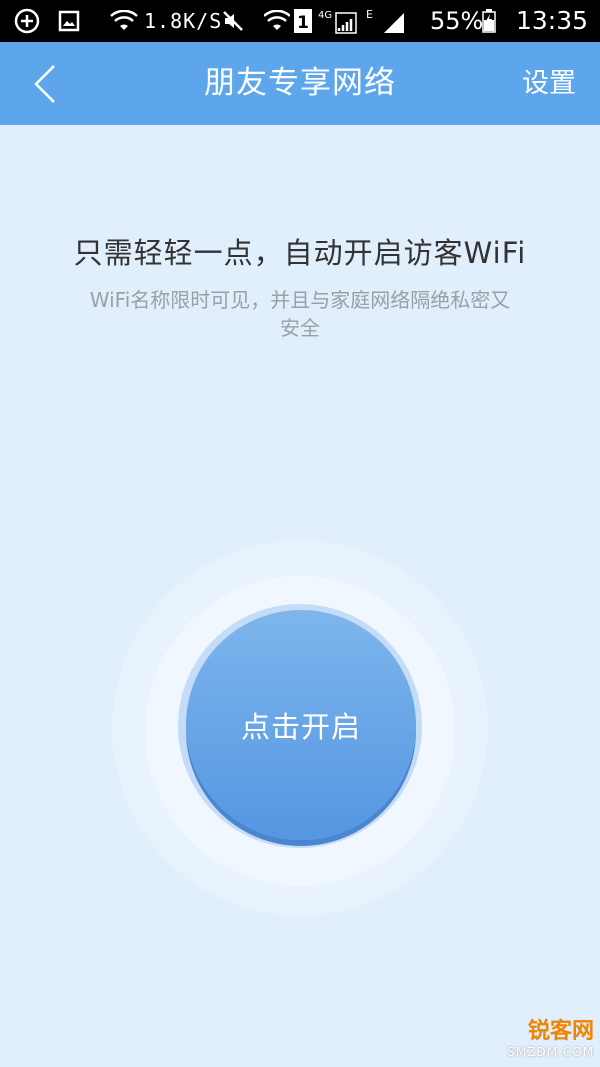  I want to click on wifi-icon, so click(124, 21).